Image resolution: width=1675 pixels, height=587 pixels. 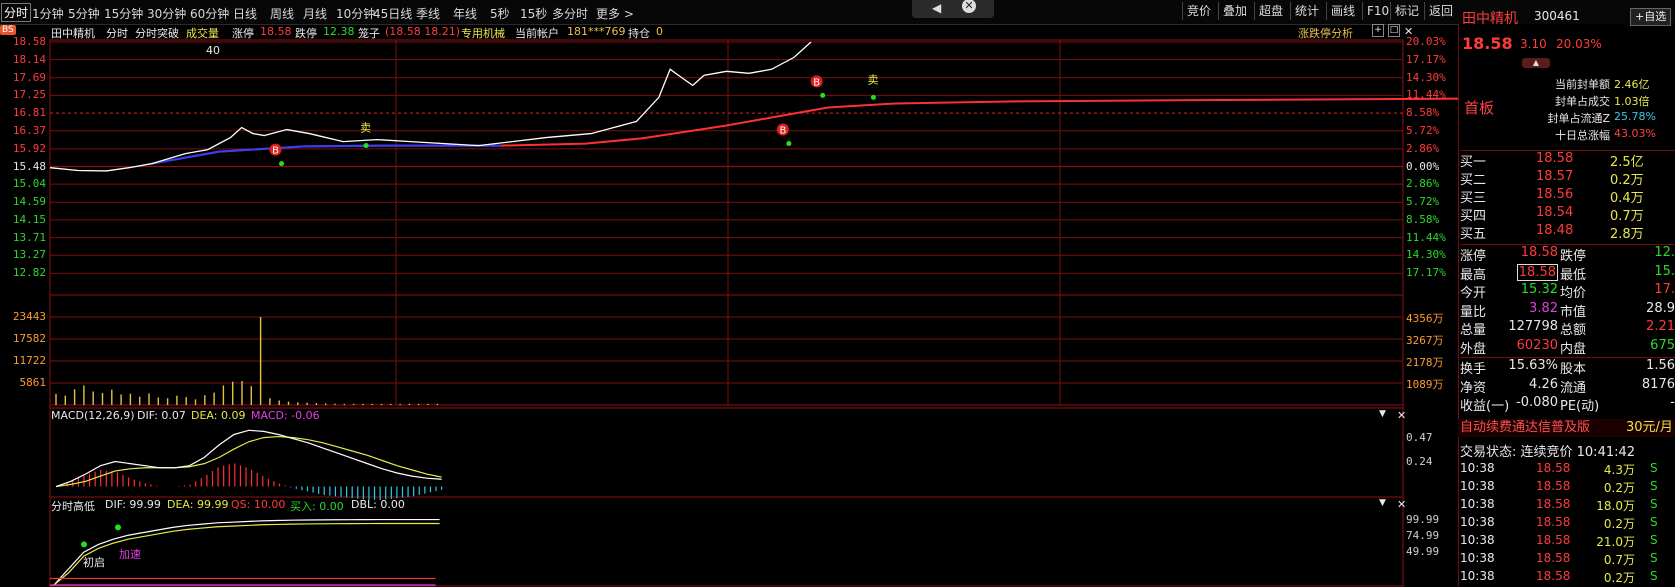 What do you see at coordinates (1660, 365) in the screenshot?
I see `stat-value: 1.56` at bounding box center [1660, 365].